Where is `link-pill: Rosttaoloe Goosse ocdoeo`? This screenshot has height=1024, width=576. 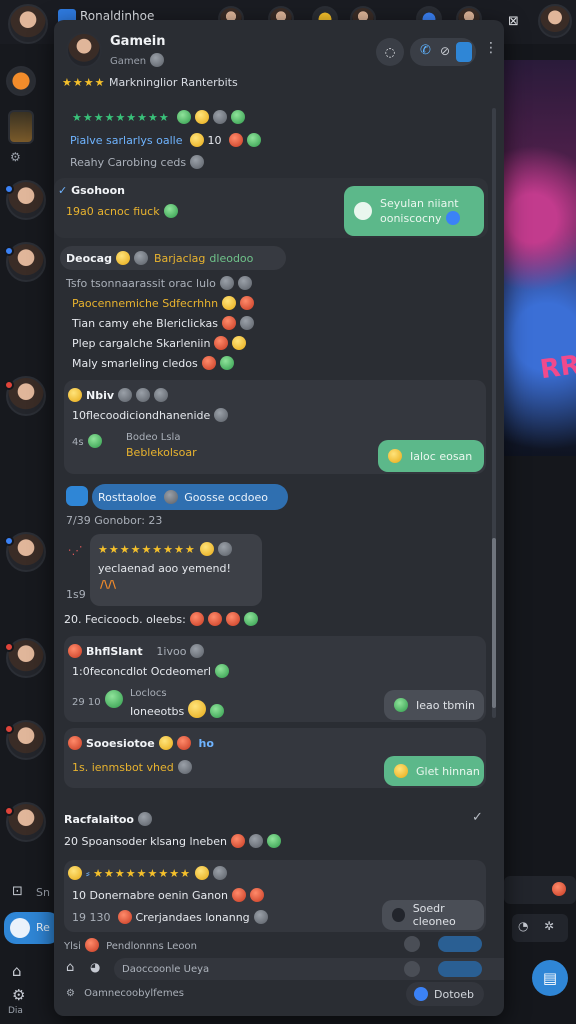
link-pill: Rosttaoloe Goosse ocdoeo is located at coordinates (190, 497).